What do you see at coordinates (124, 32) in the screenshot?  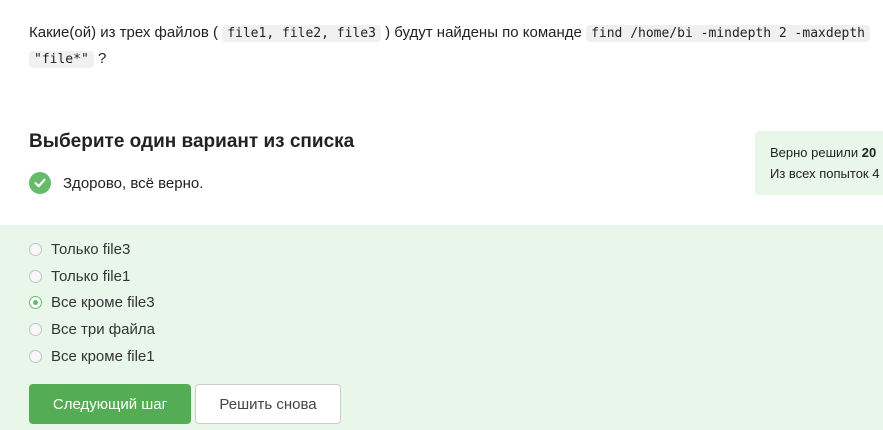 I see `question-text-before: Какие(ой) из трех файлов (` at bounding box center [124, 32].